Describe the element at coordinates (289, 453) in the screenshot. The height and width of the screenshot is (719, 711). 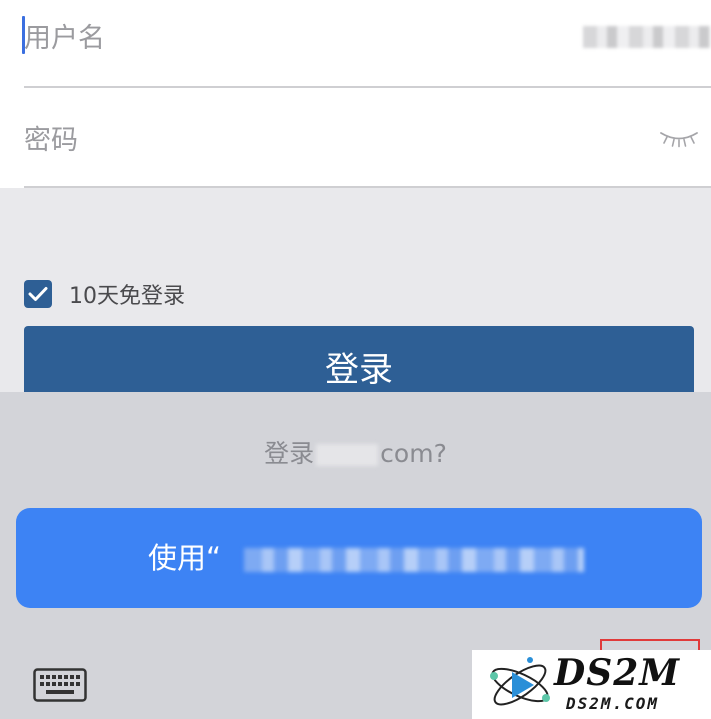
I see `prompt-prefix: 登录` at that location.